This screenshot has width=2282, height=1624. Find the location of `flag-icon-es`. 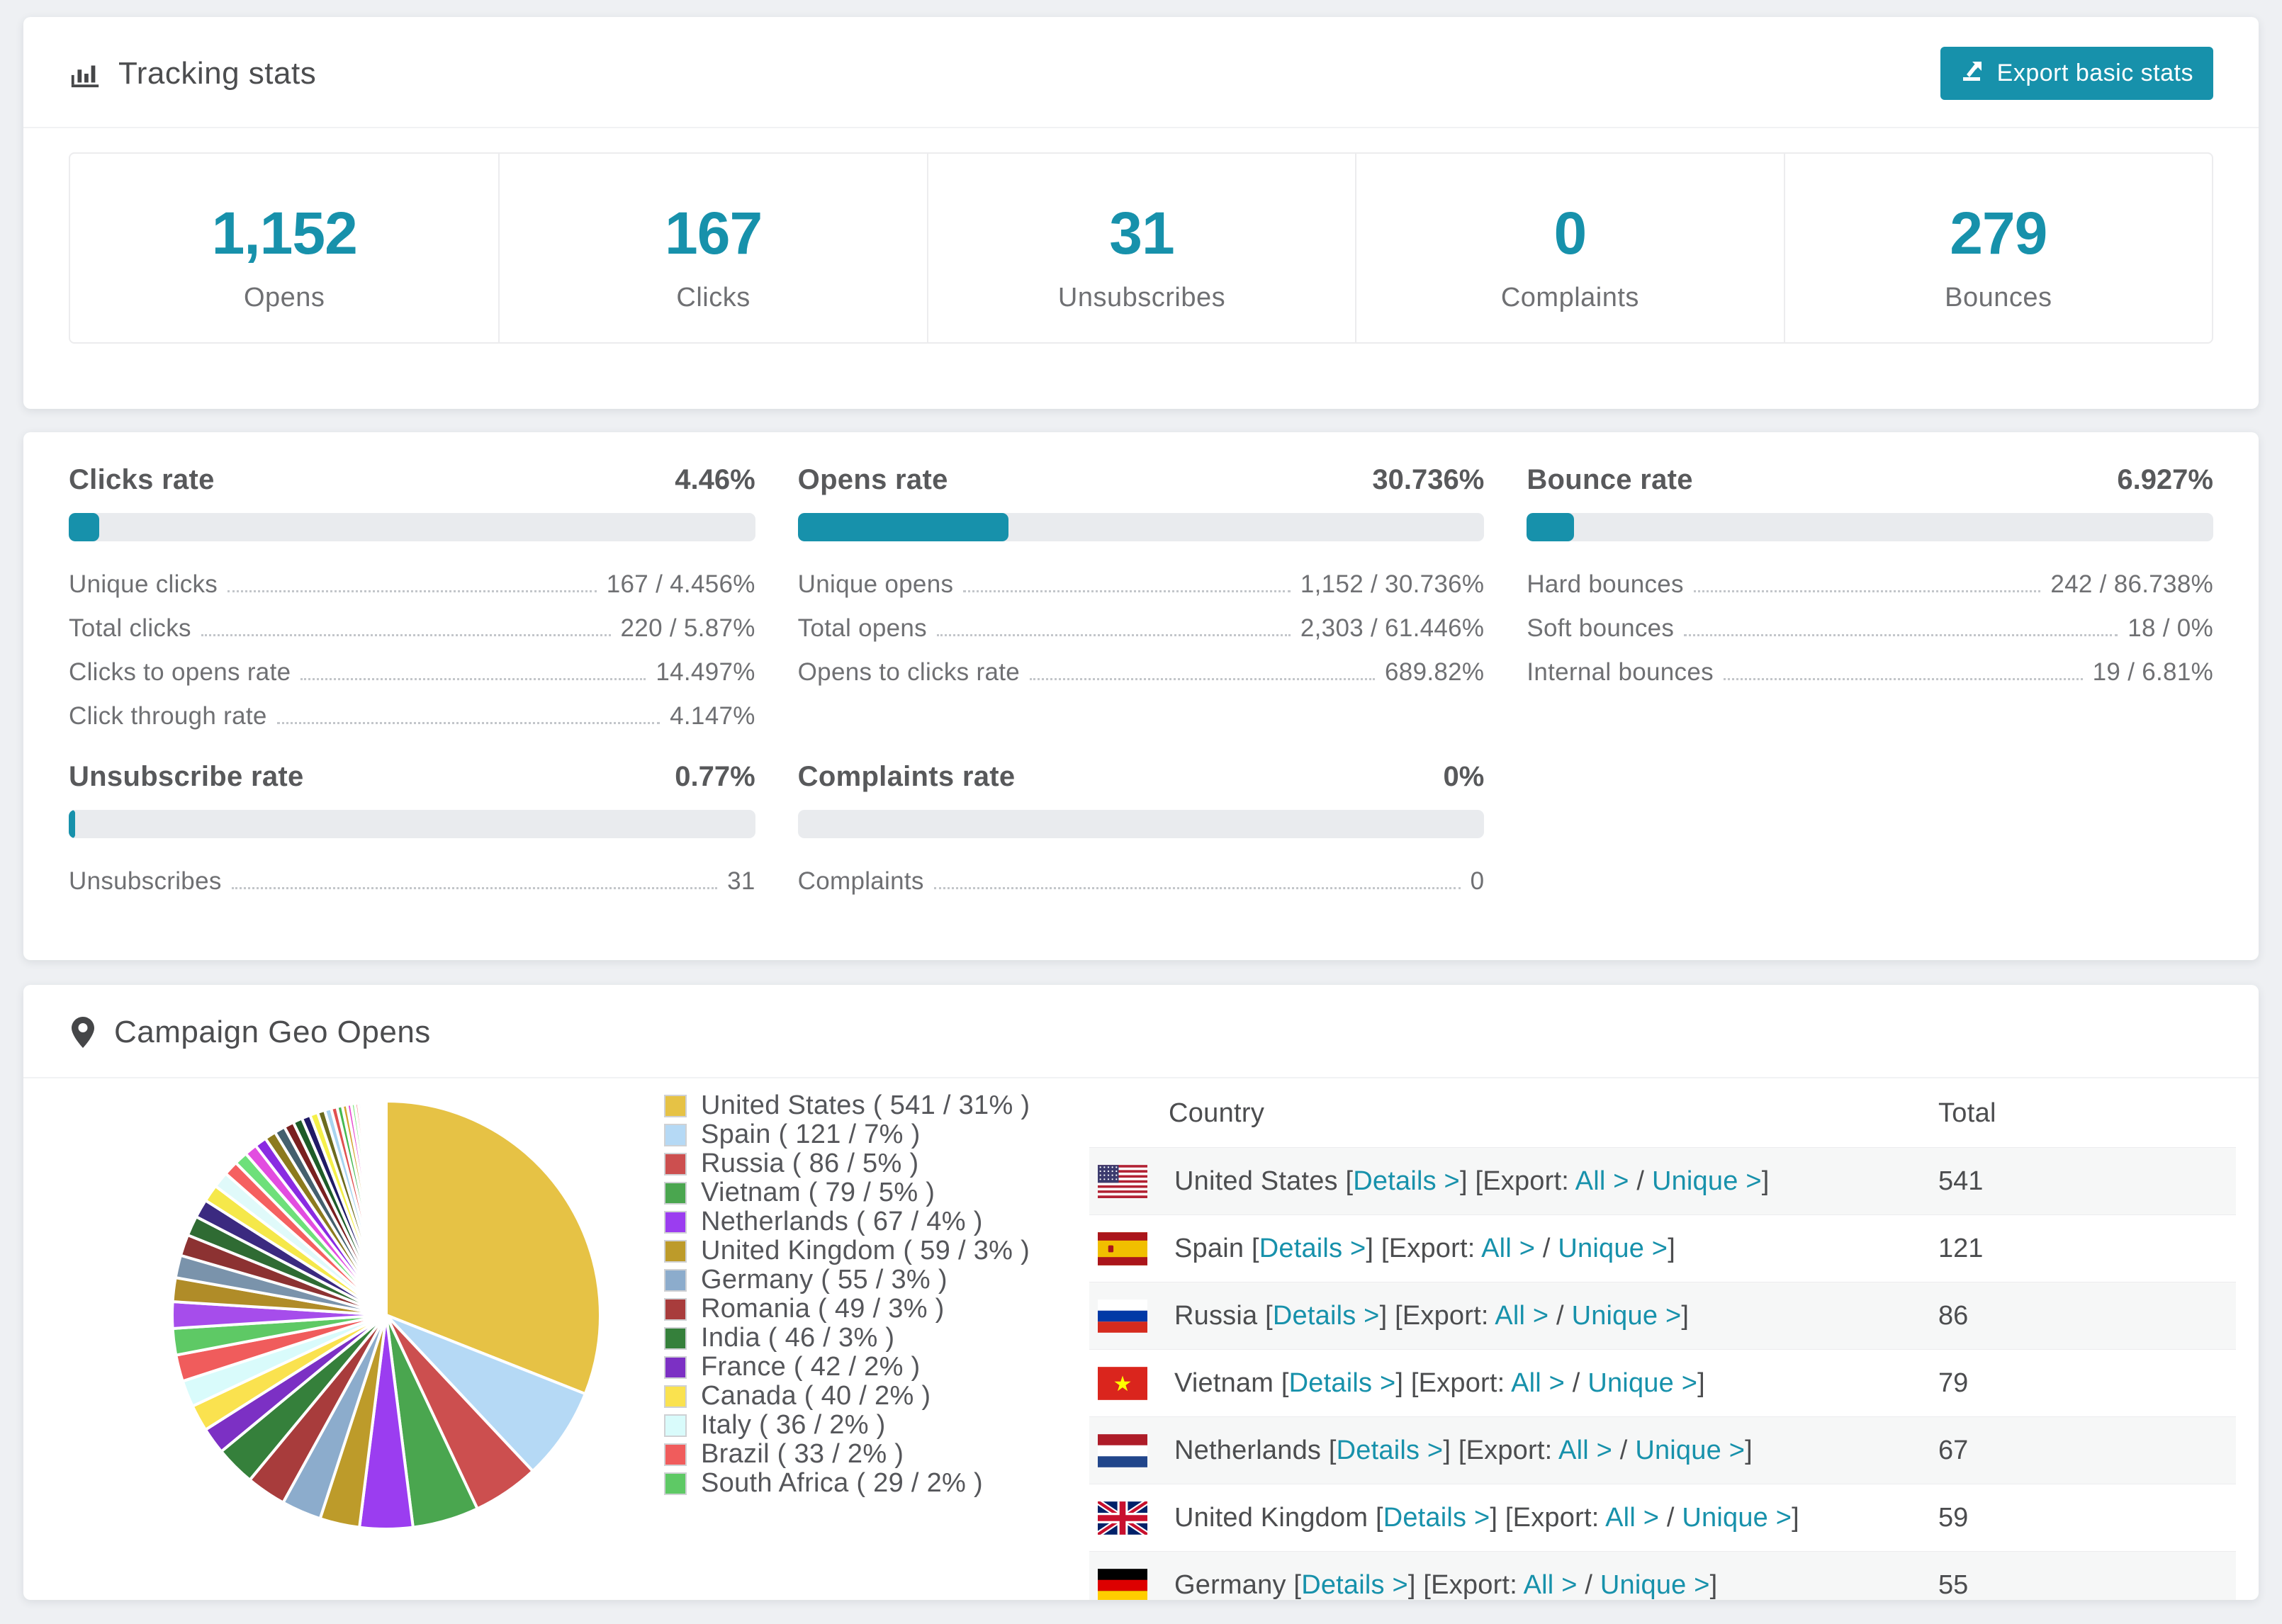

flag-icon-es is located at coordinates (1123, 1248).